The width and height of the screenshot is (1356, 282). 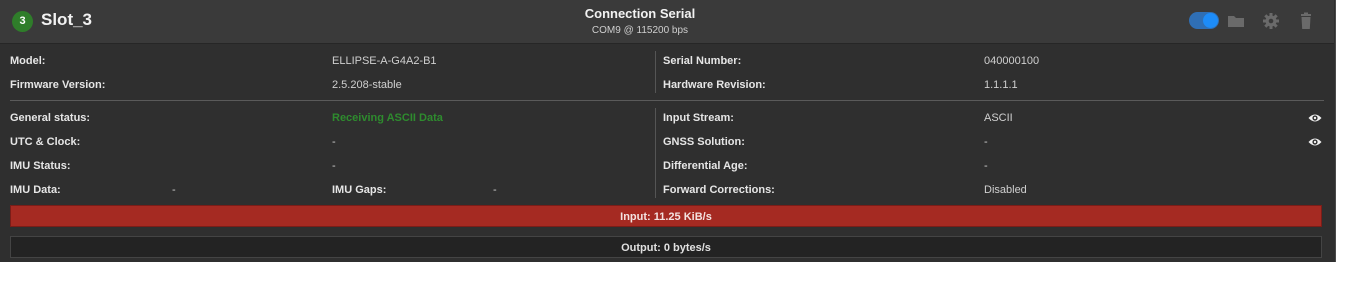 I want to click on trash-icon, so click(x=1306, y=21).